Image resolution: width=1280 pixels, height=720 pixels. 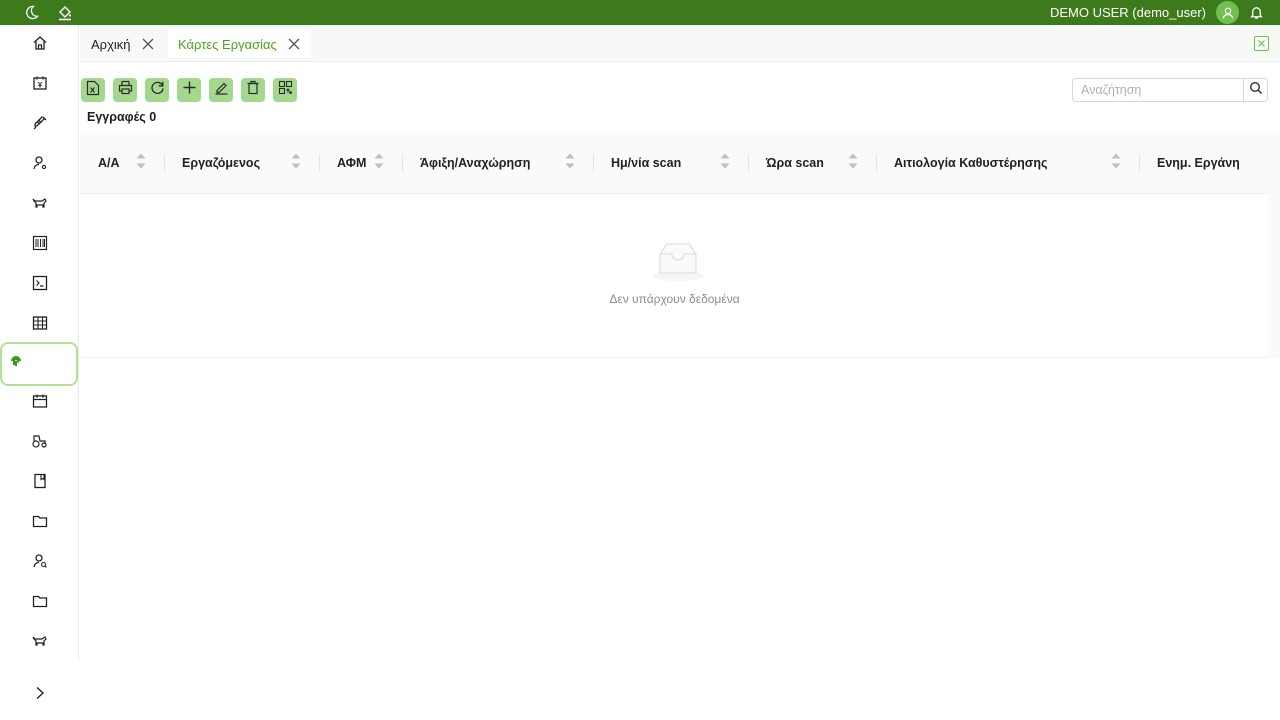 What do you see at coordinates (1158, 90) in the screenshot?
I see `search-input` at bounding box center [1158, 90].